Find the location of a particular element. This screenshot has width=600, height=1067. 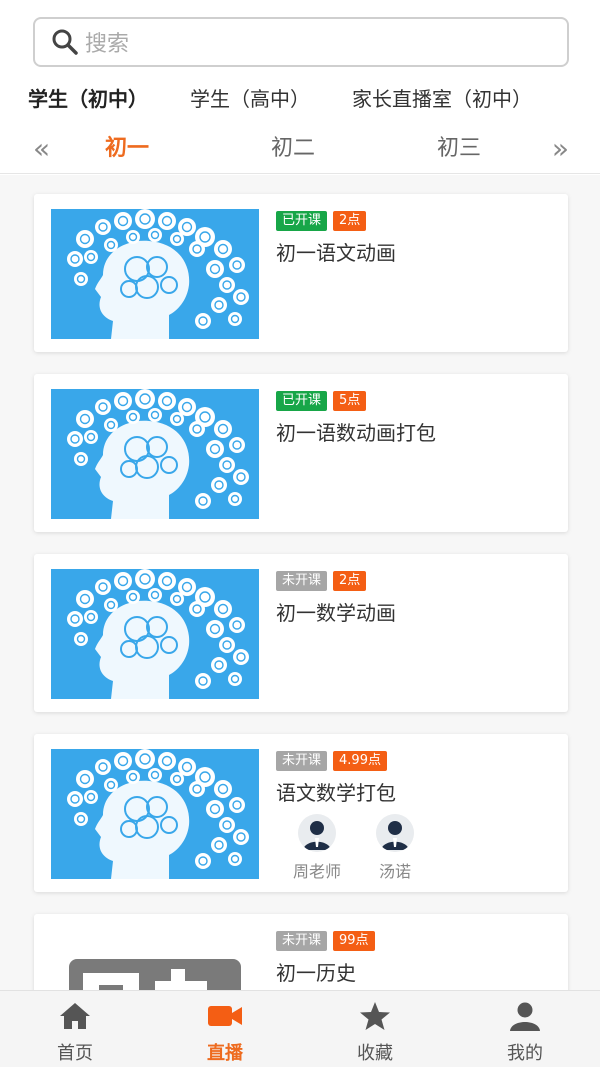

search-input: 搜索 is located at coordinates (301, 42).